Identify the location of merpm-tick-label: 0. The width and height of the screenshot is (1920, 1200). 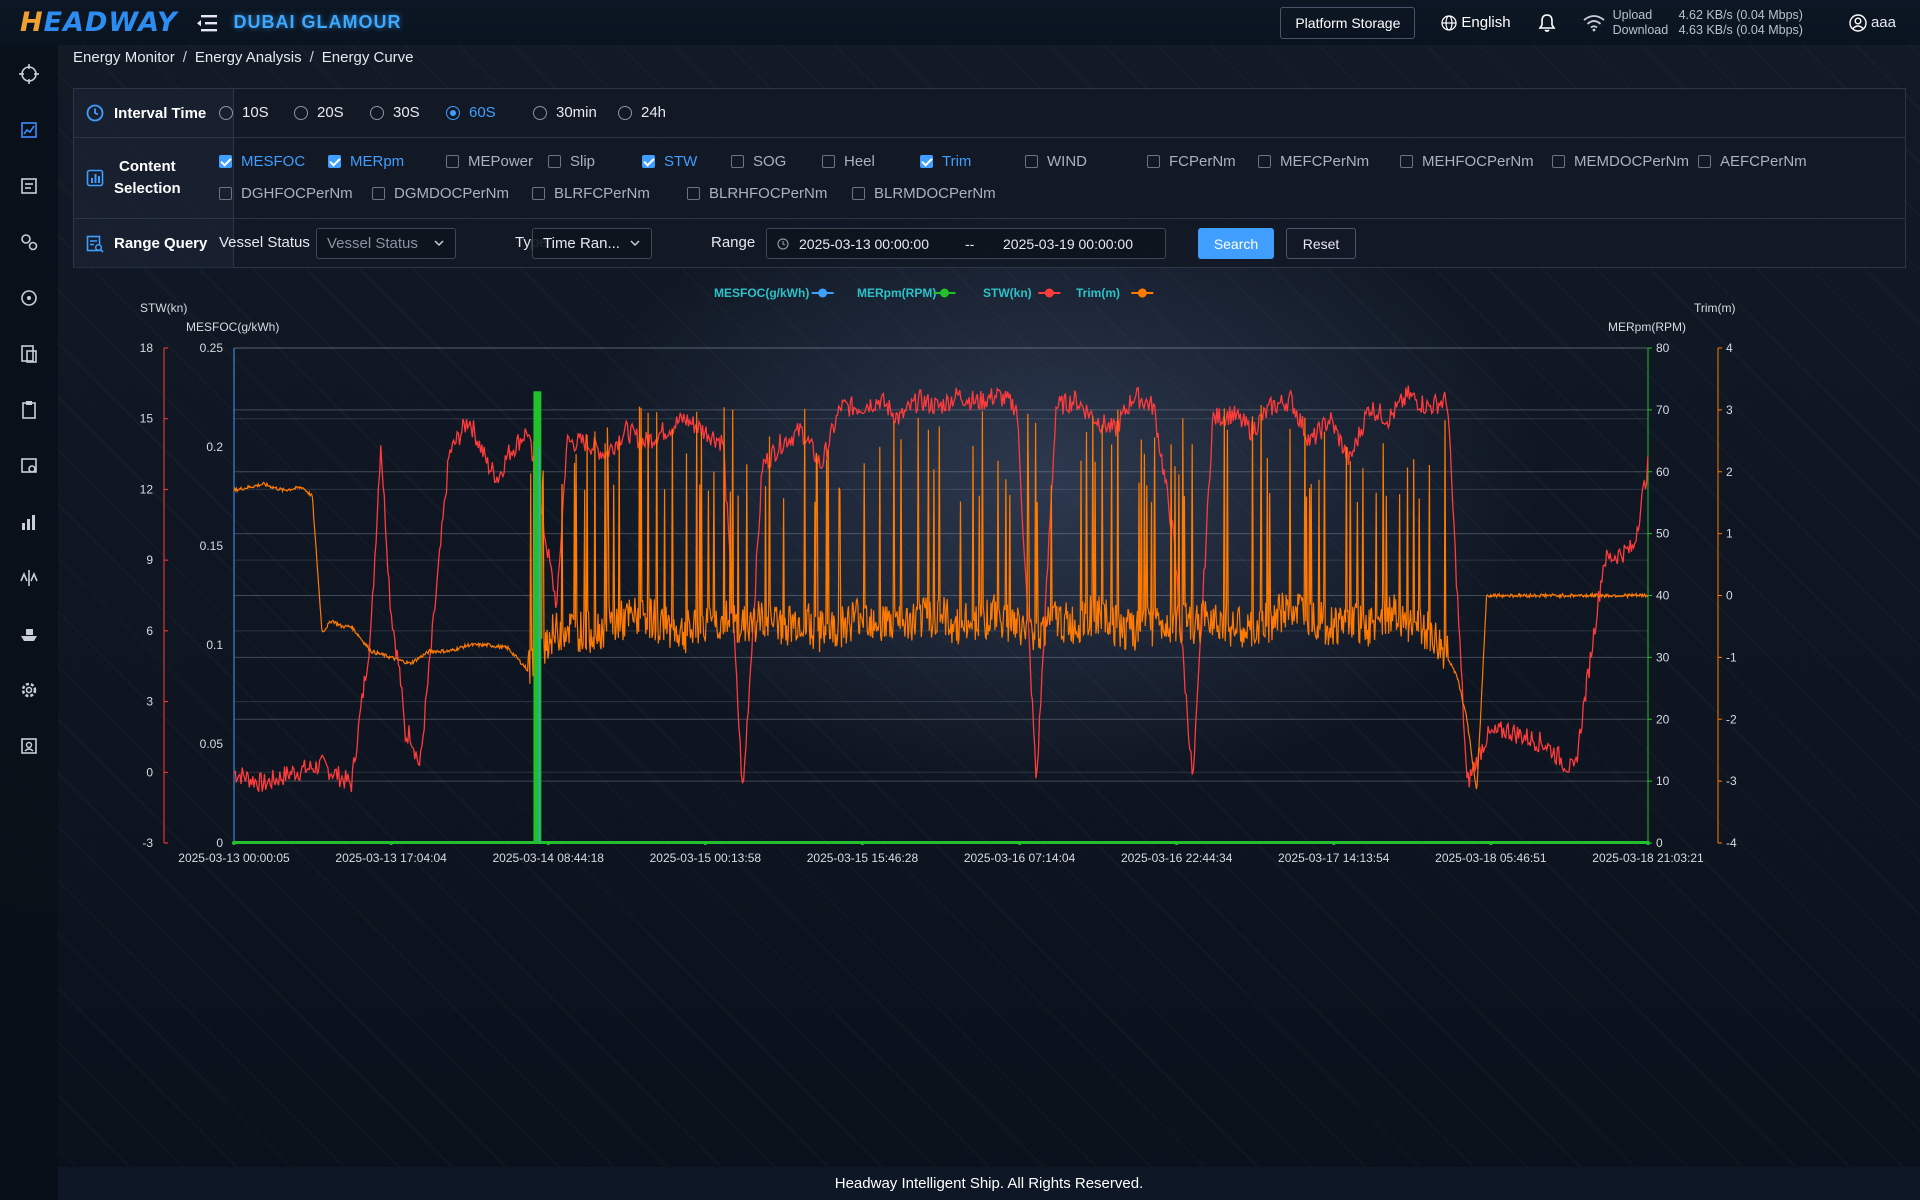
(1659, 843).